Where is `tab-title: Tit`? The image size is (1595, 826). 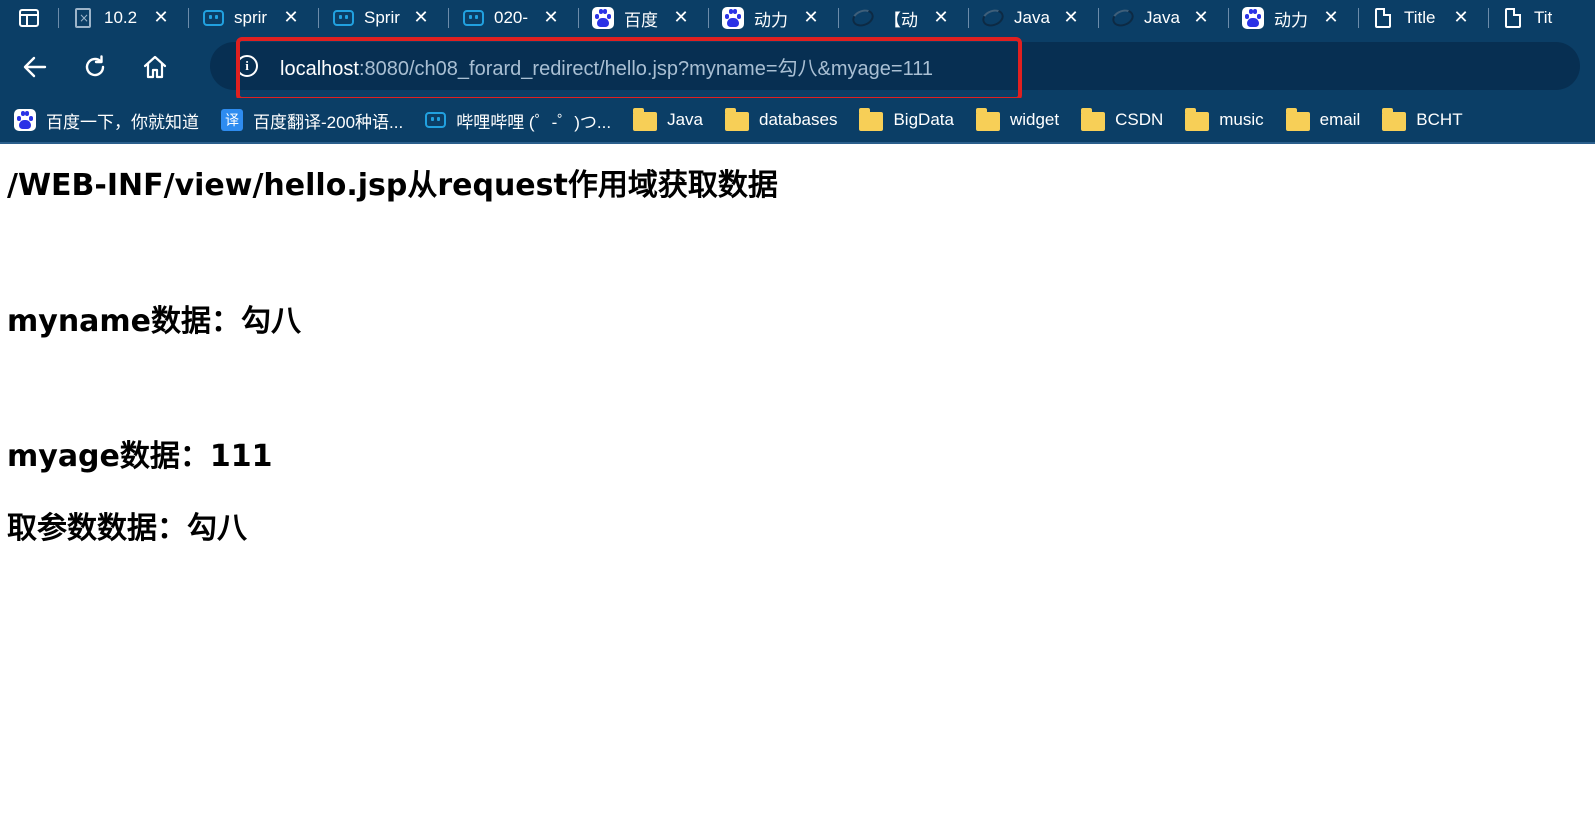 tab-title: Tit is located at coordinates (1543, 17).